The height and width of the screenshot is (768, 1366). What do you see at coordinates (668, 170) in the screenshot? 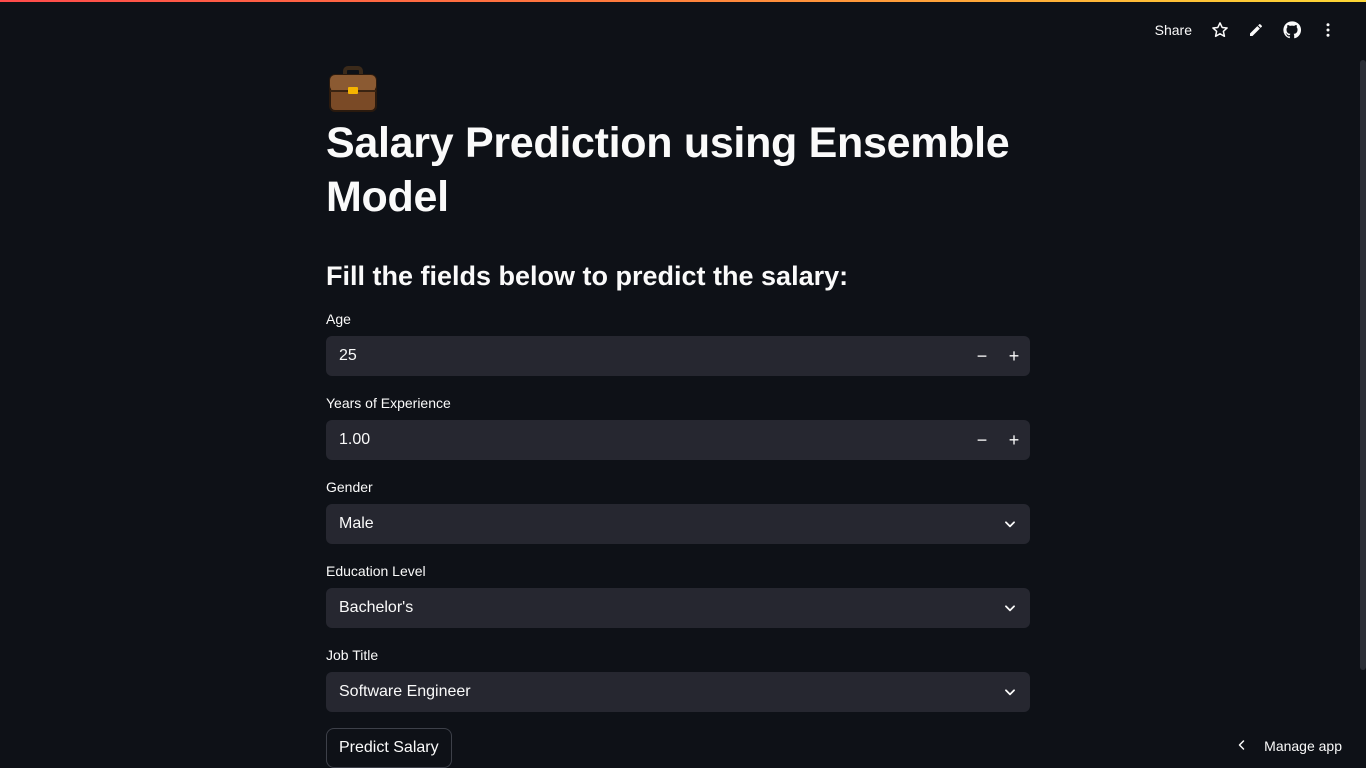
I see `page-title-text: Salary Prediction using Ensemble Model` at bounding box center [668, 170].